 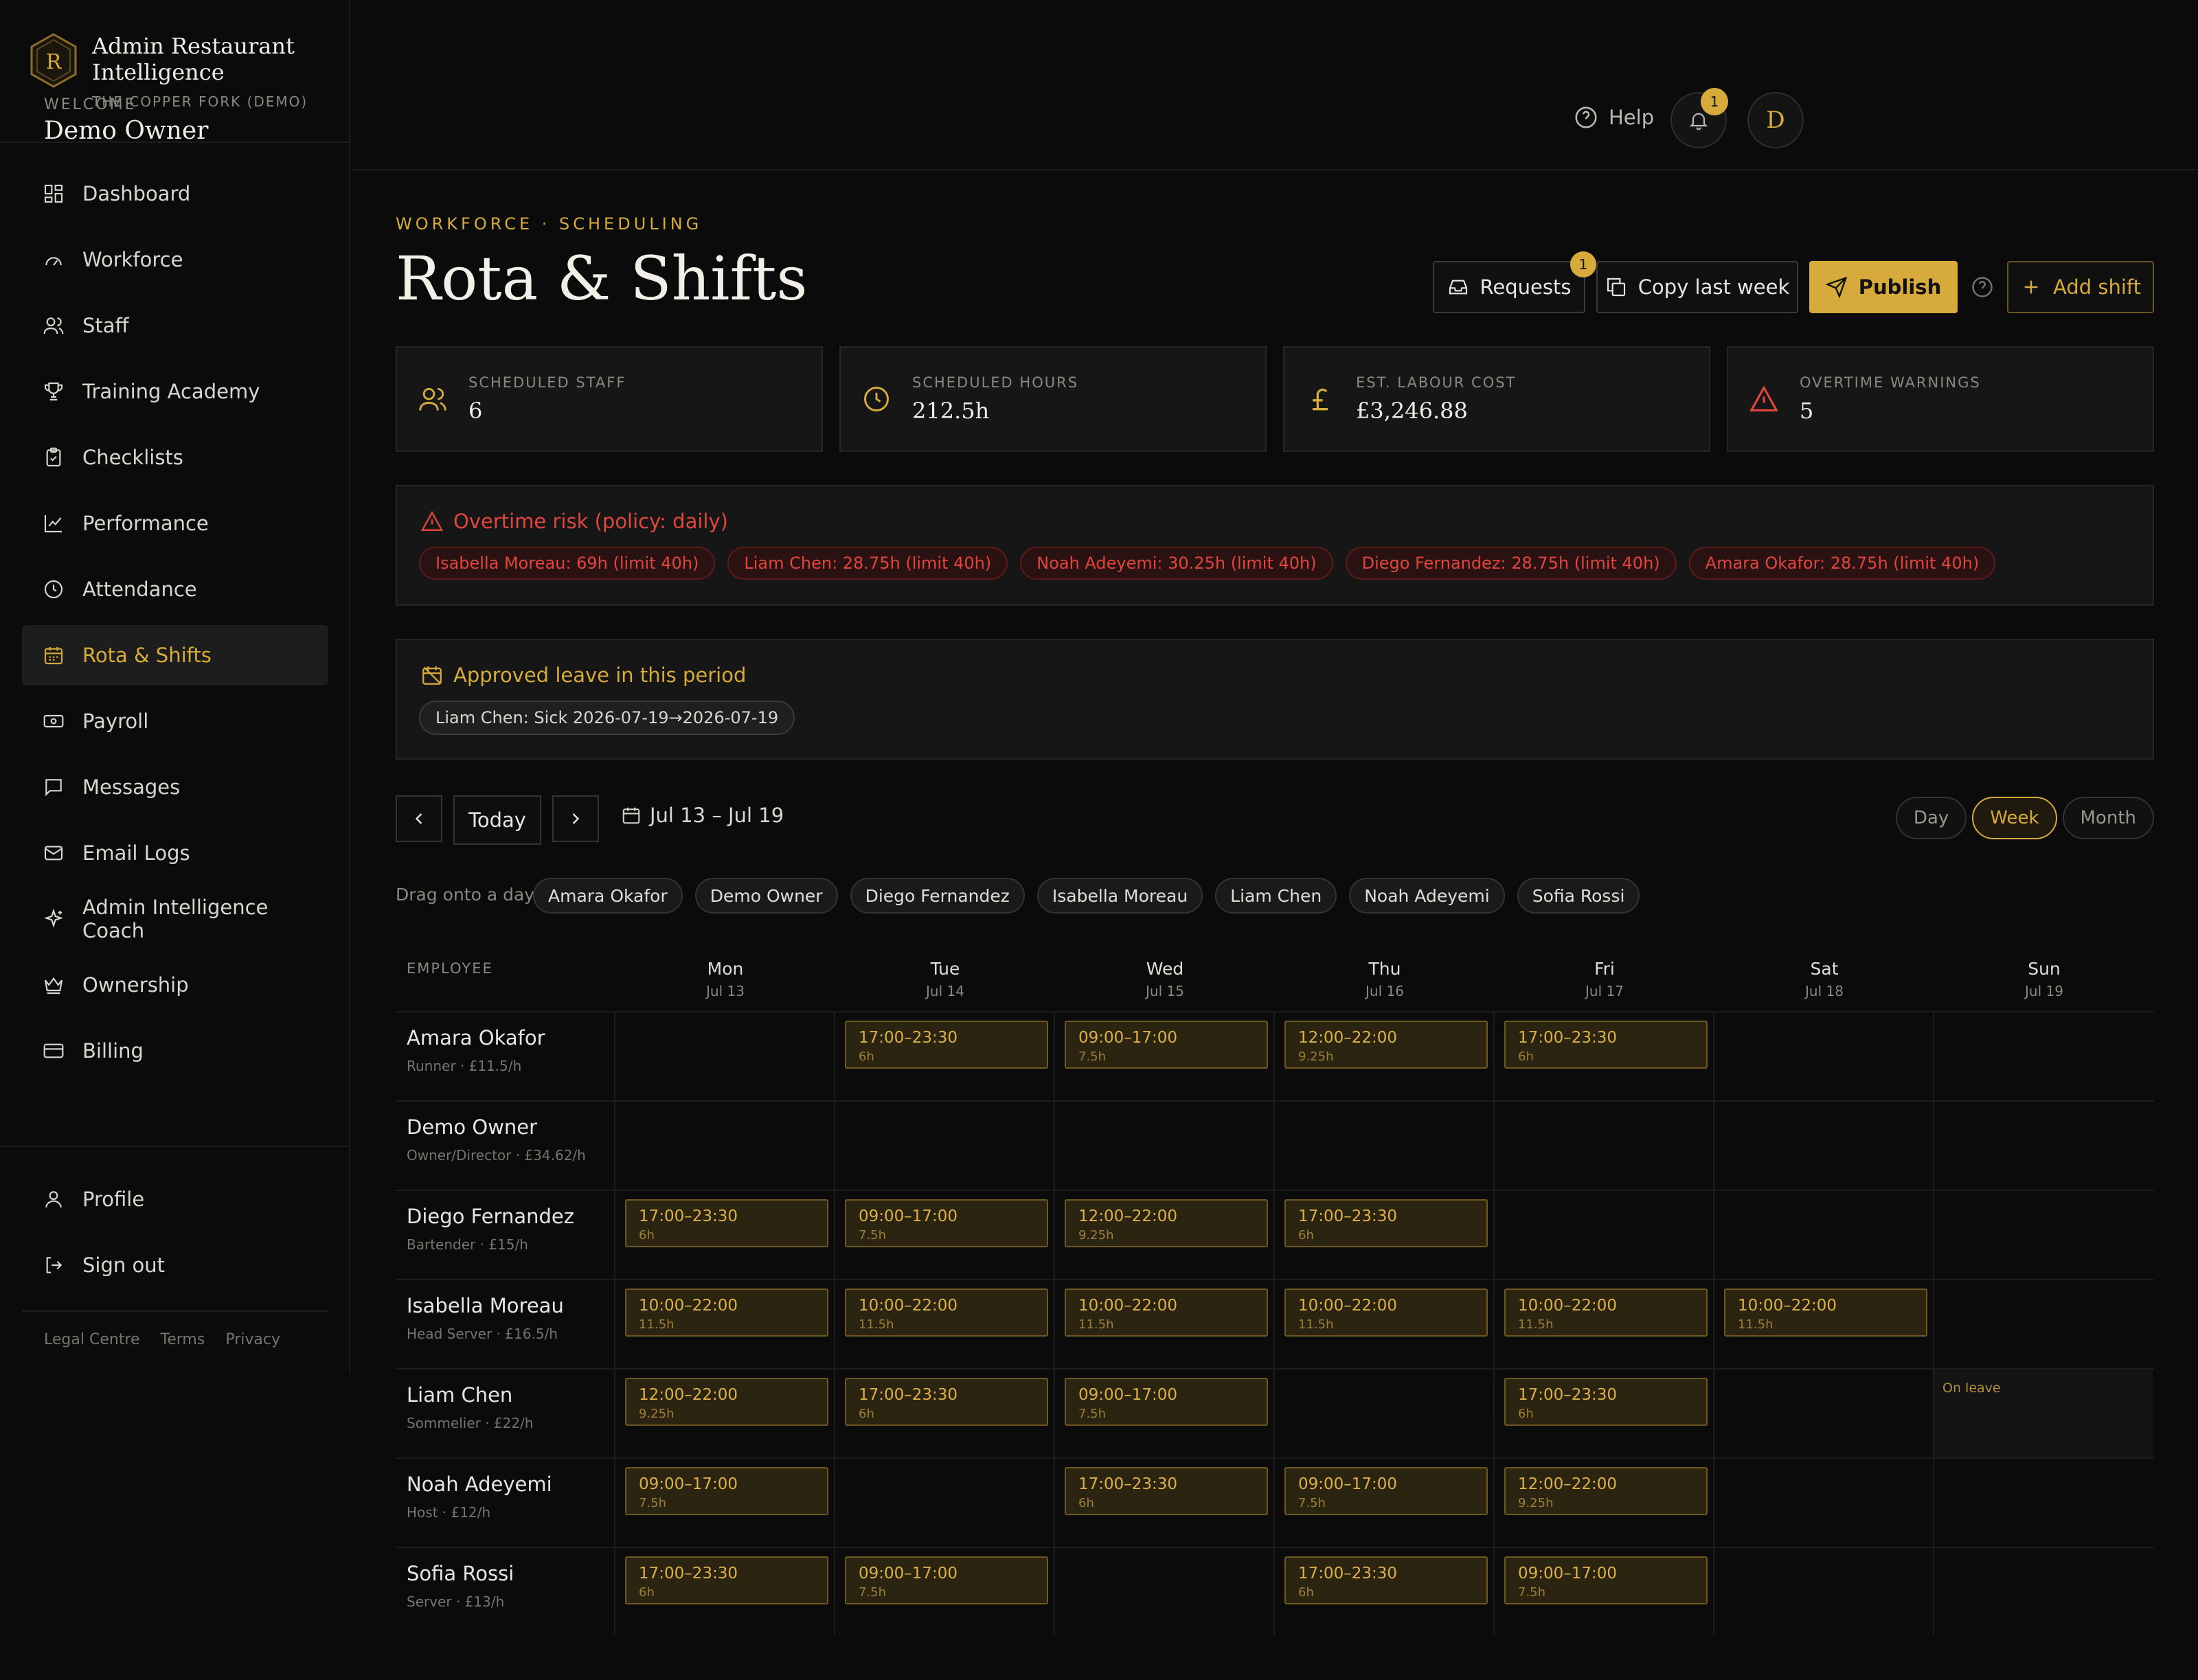 I want to click on sidebar-item-email-logs: Email Logs, so click(x=175, y=853).